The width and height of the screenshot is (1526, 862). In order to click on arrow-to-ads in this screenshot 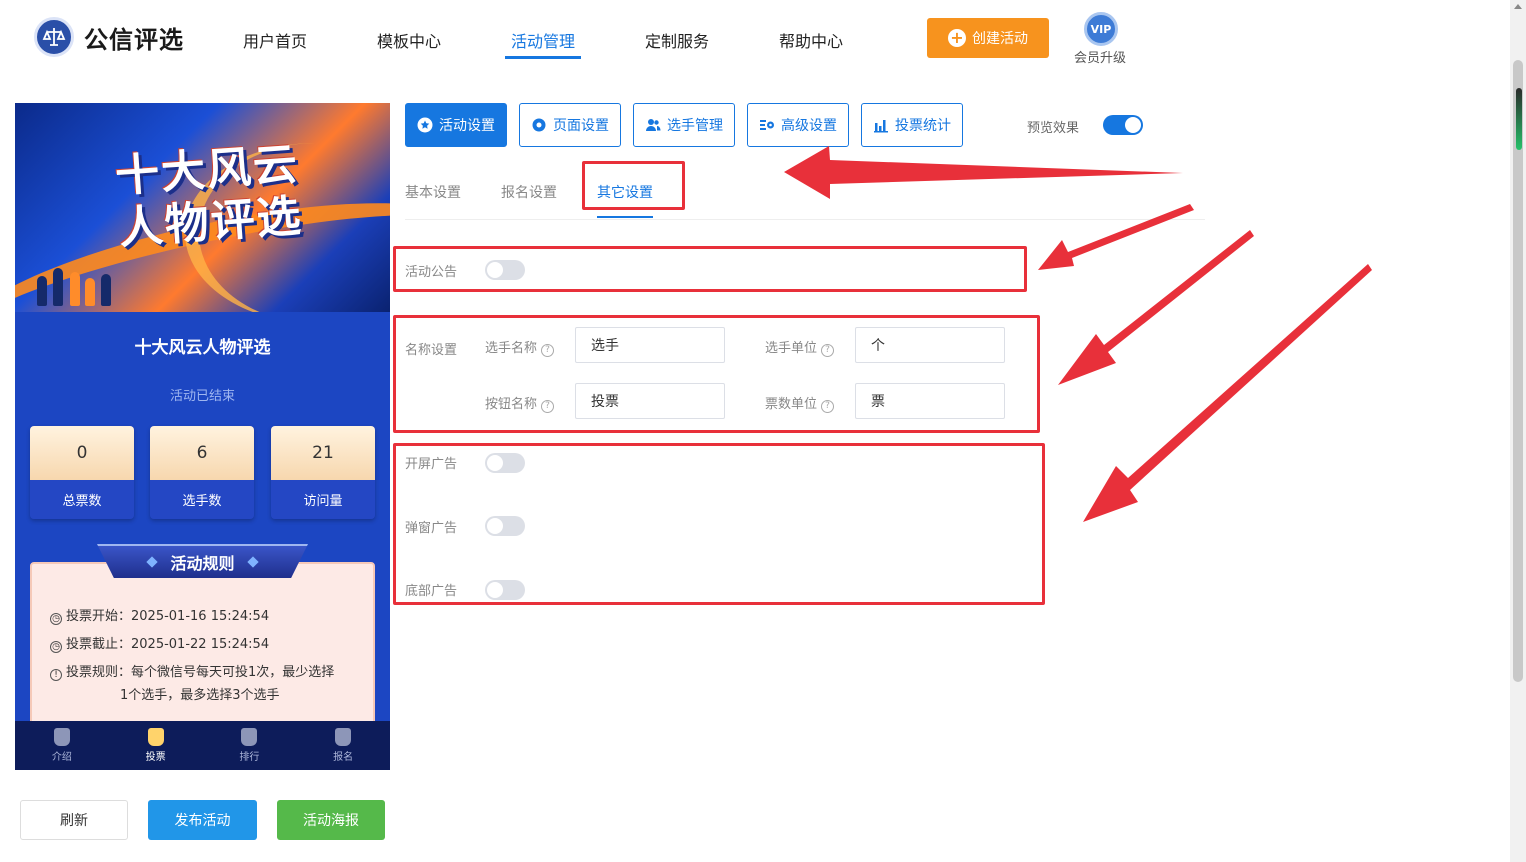, I will do `click(1227, 393)`.